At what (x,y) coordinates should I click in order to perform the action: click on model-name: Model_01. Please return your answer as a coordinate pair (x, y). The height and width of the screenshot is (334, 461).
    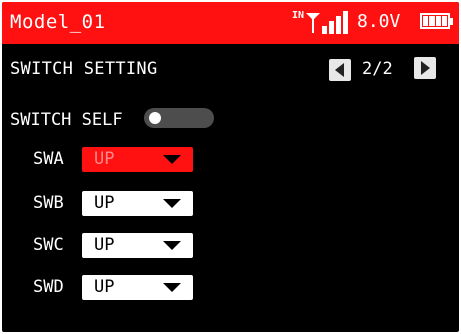
    Looking at the image, I should click on (58, 22).